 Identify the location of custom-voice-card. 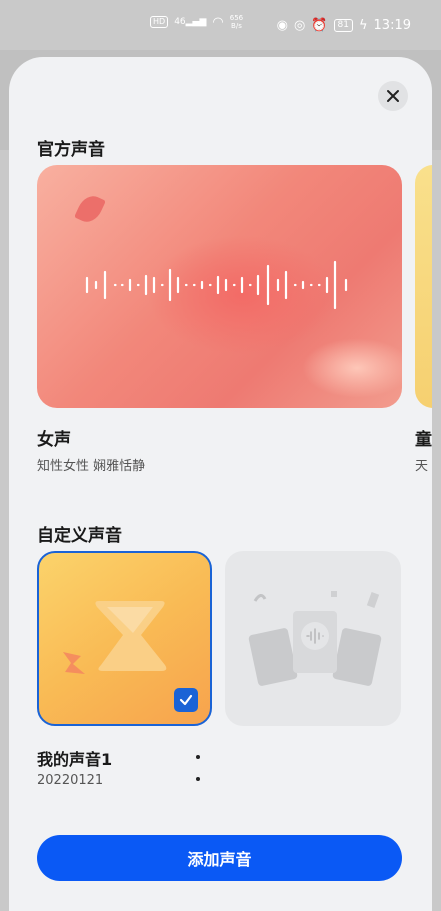
(124, 638).